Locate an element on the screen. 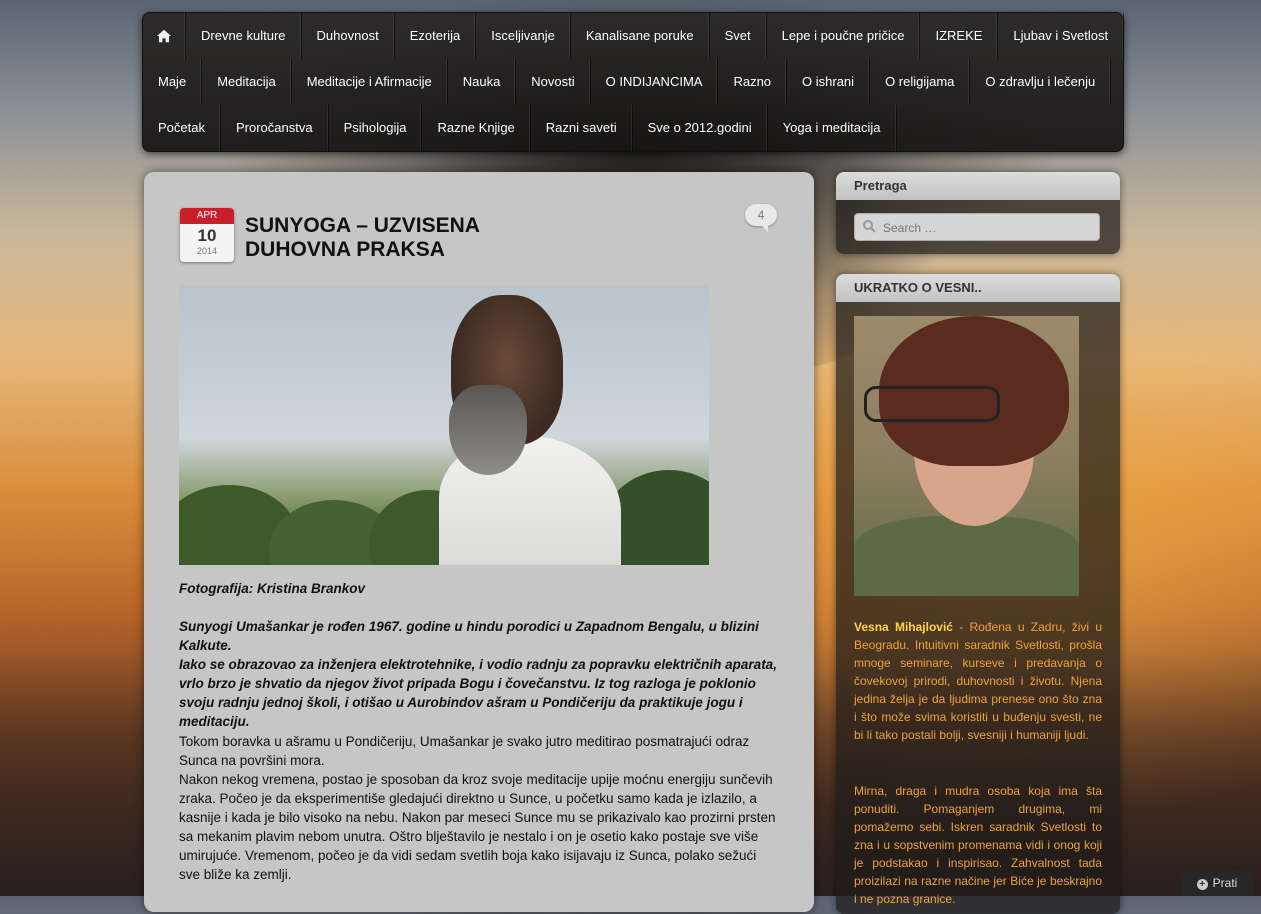  post-title: SUNYOGA – UZVISENA DUHOVNA PRAKSA is located at coordinates (395, 238).